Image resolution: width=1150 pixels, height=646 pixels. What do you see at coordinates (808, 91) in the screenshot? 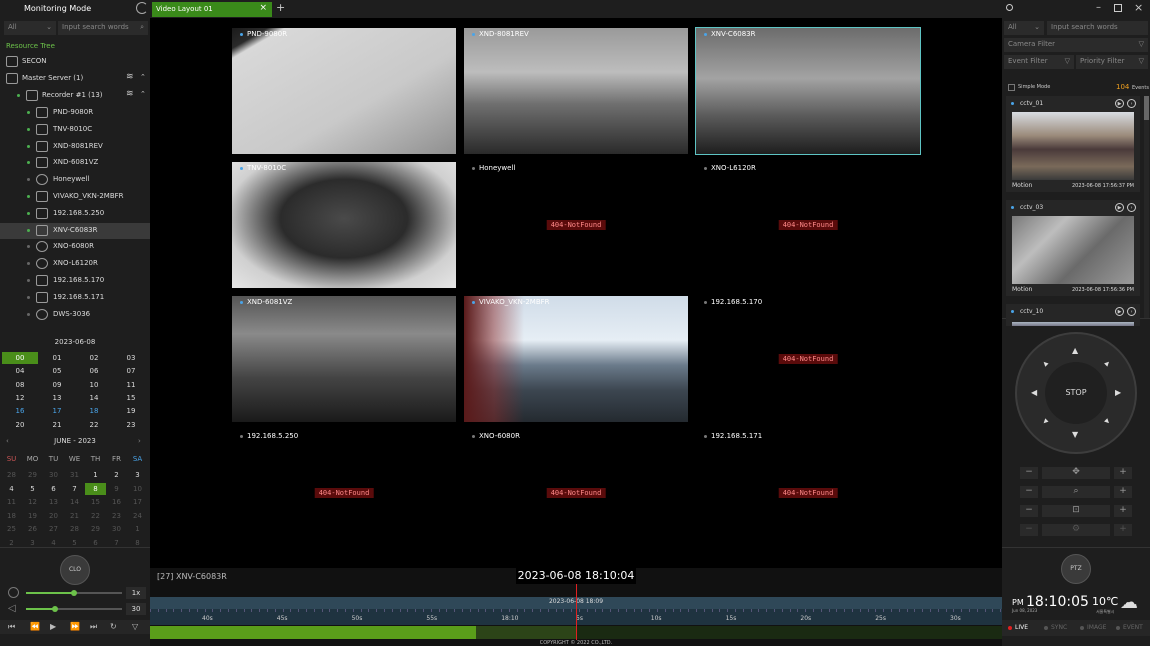
I see `camera-tile: XNV-C6083R` at bounding box center [808, 91].